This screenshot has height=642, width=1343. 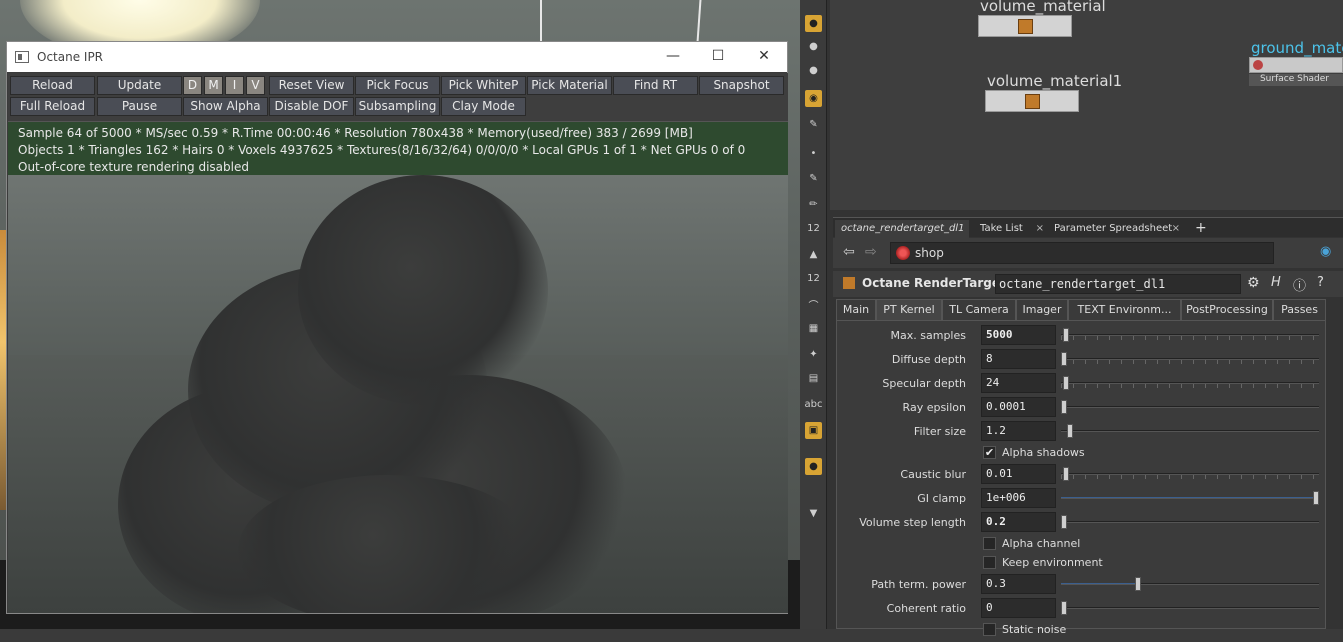 What do you see at coordinates (213, 85) in the screenshot?
I see `m-button: M` at bounding box center [213, 85].